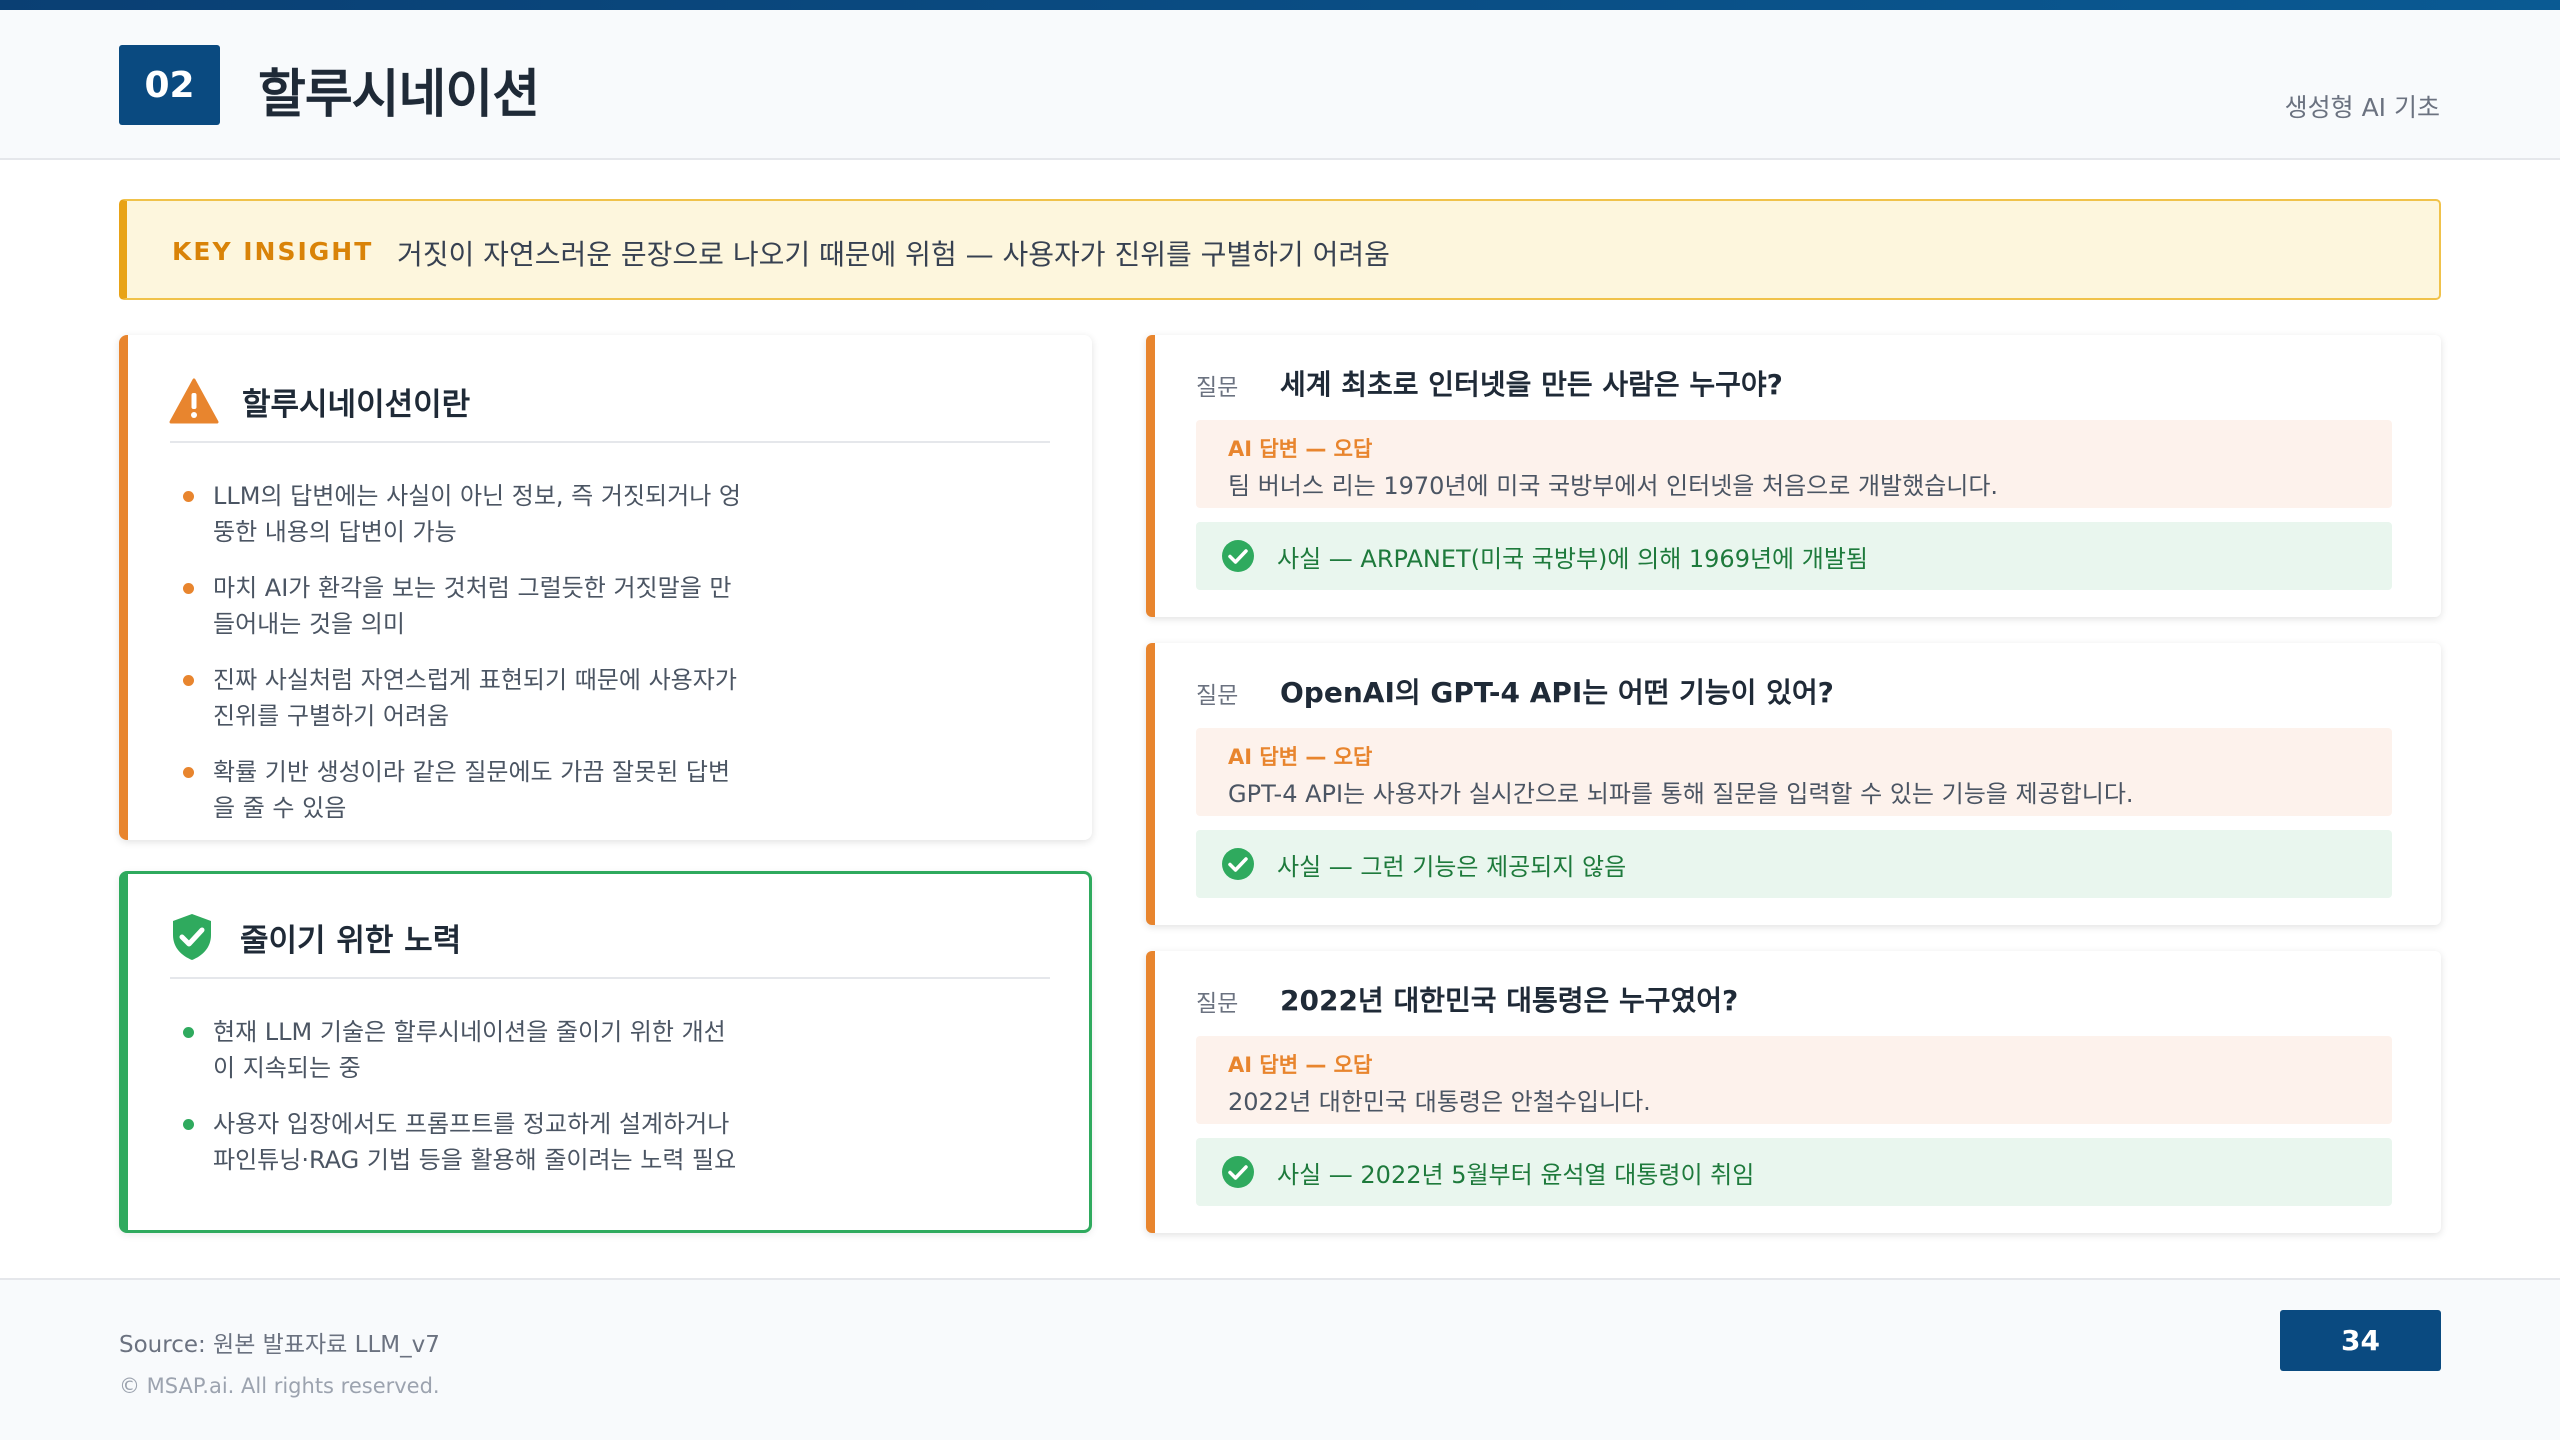  What do you see at coordinates (463, 698) in the screenshot?
I see `list-item: 진짜 사실처럼 자연스럽게 표현되기 때문에 사용자가 진위를 구별하기 어려움` at bounding box center [463, 698].